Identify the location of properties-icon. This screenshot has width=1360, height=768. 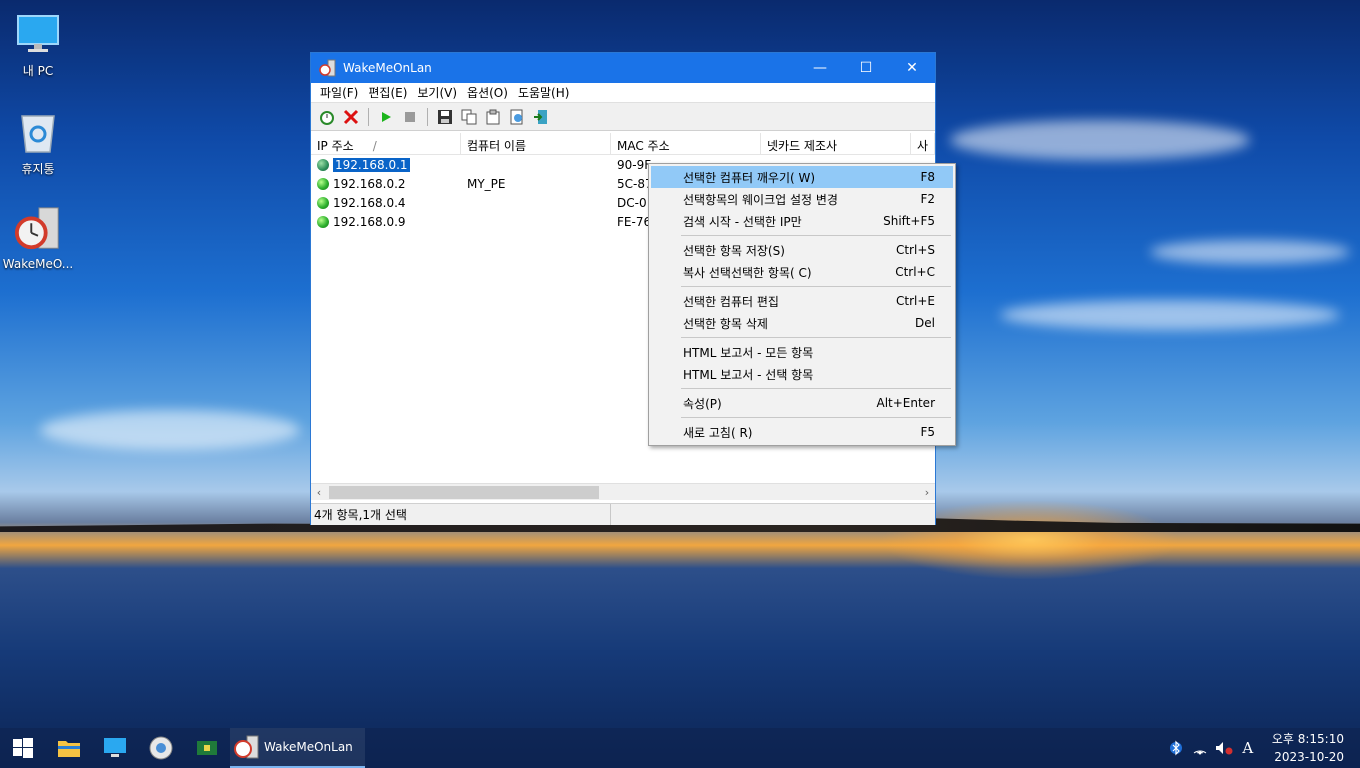
(493, 117).